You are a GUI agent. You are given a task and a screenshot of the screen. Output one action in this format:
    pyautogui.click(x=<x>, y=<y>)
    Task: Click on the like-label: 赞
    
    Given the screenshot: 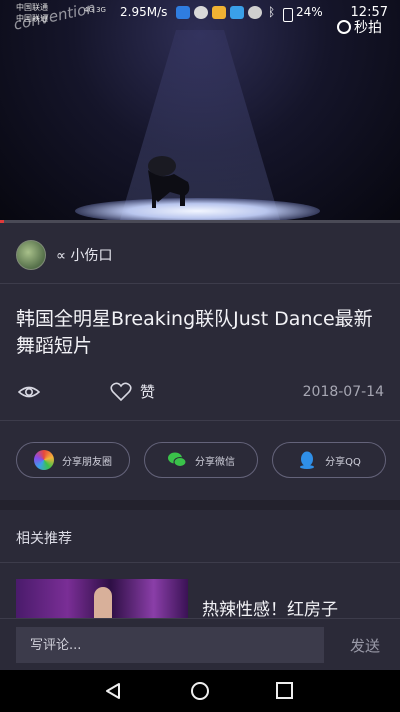 What is the action you would take?
    pyautogui.click(x=148, y=392)
    